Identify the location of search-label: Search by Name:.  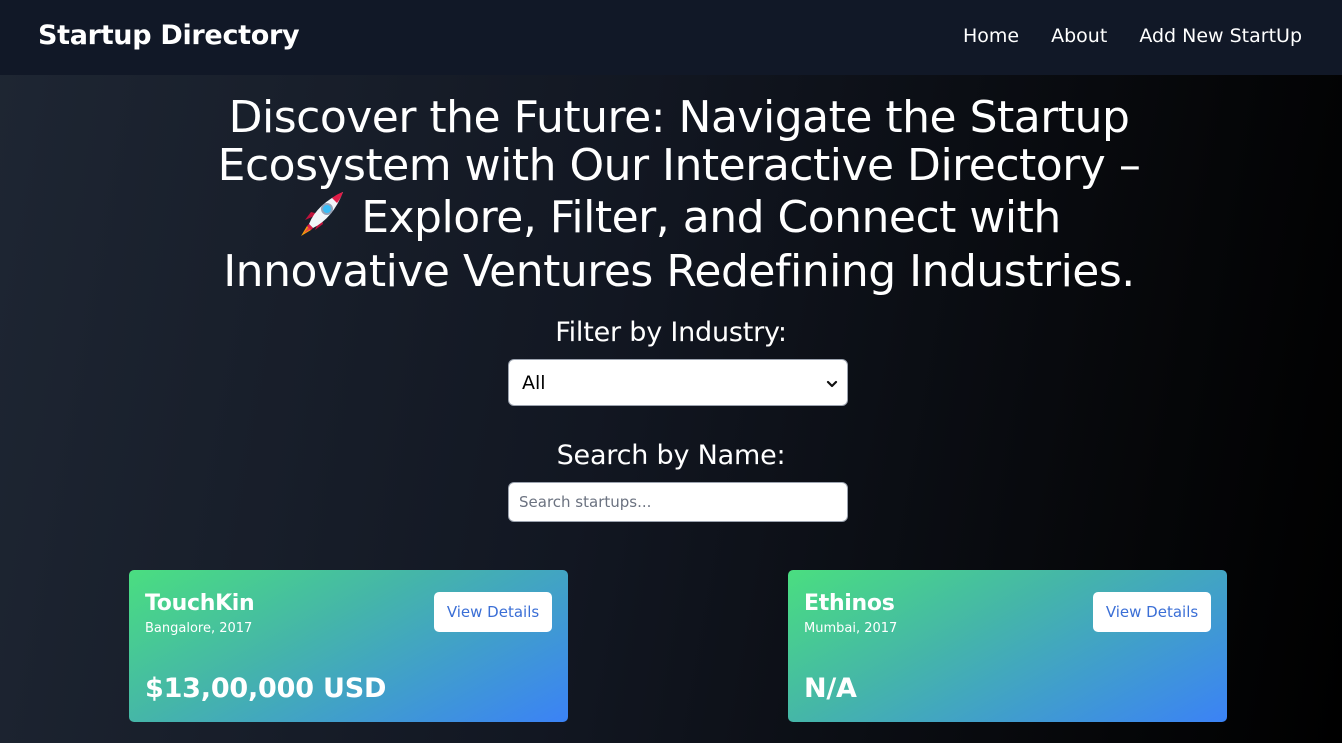
(671, 455).